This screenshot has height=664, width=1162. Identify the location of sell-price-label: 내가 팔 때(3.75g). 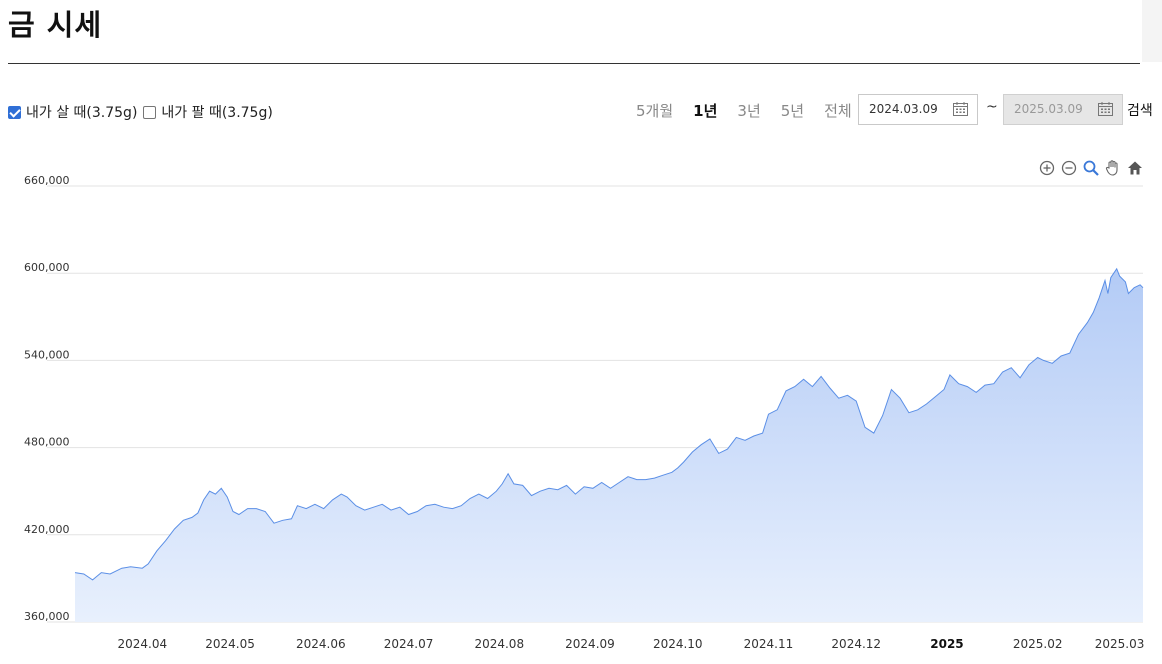
(217, 113).